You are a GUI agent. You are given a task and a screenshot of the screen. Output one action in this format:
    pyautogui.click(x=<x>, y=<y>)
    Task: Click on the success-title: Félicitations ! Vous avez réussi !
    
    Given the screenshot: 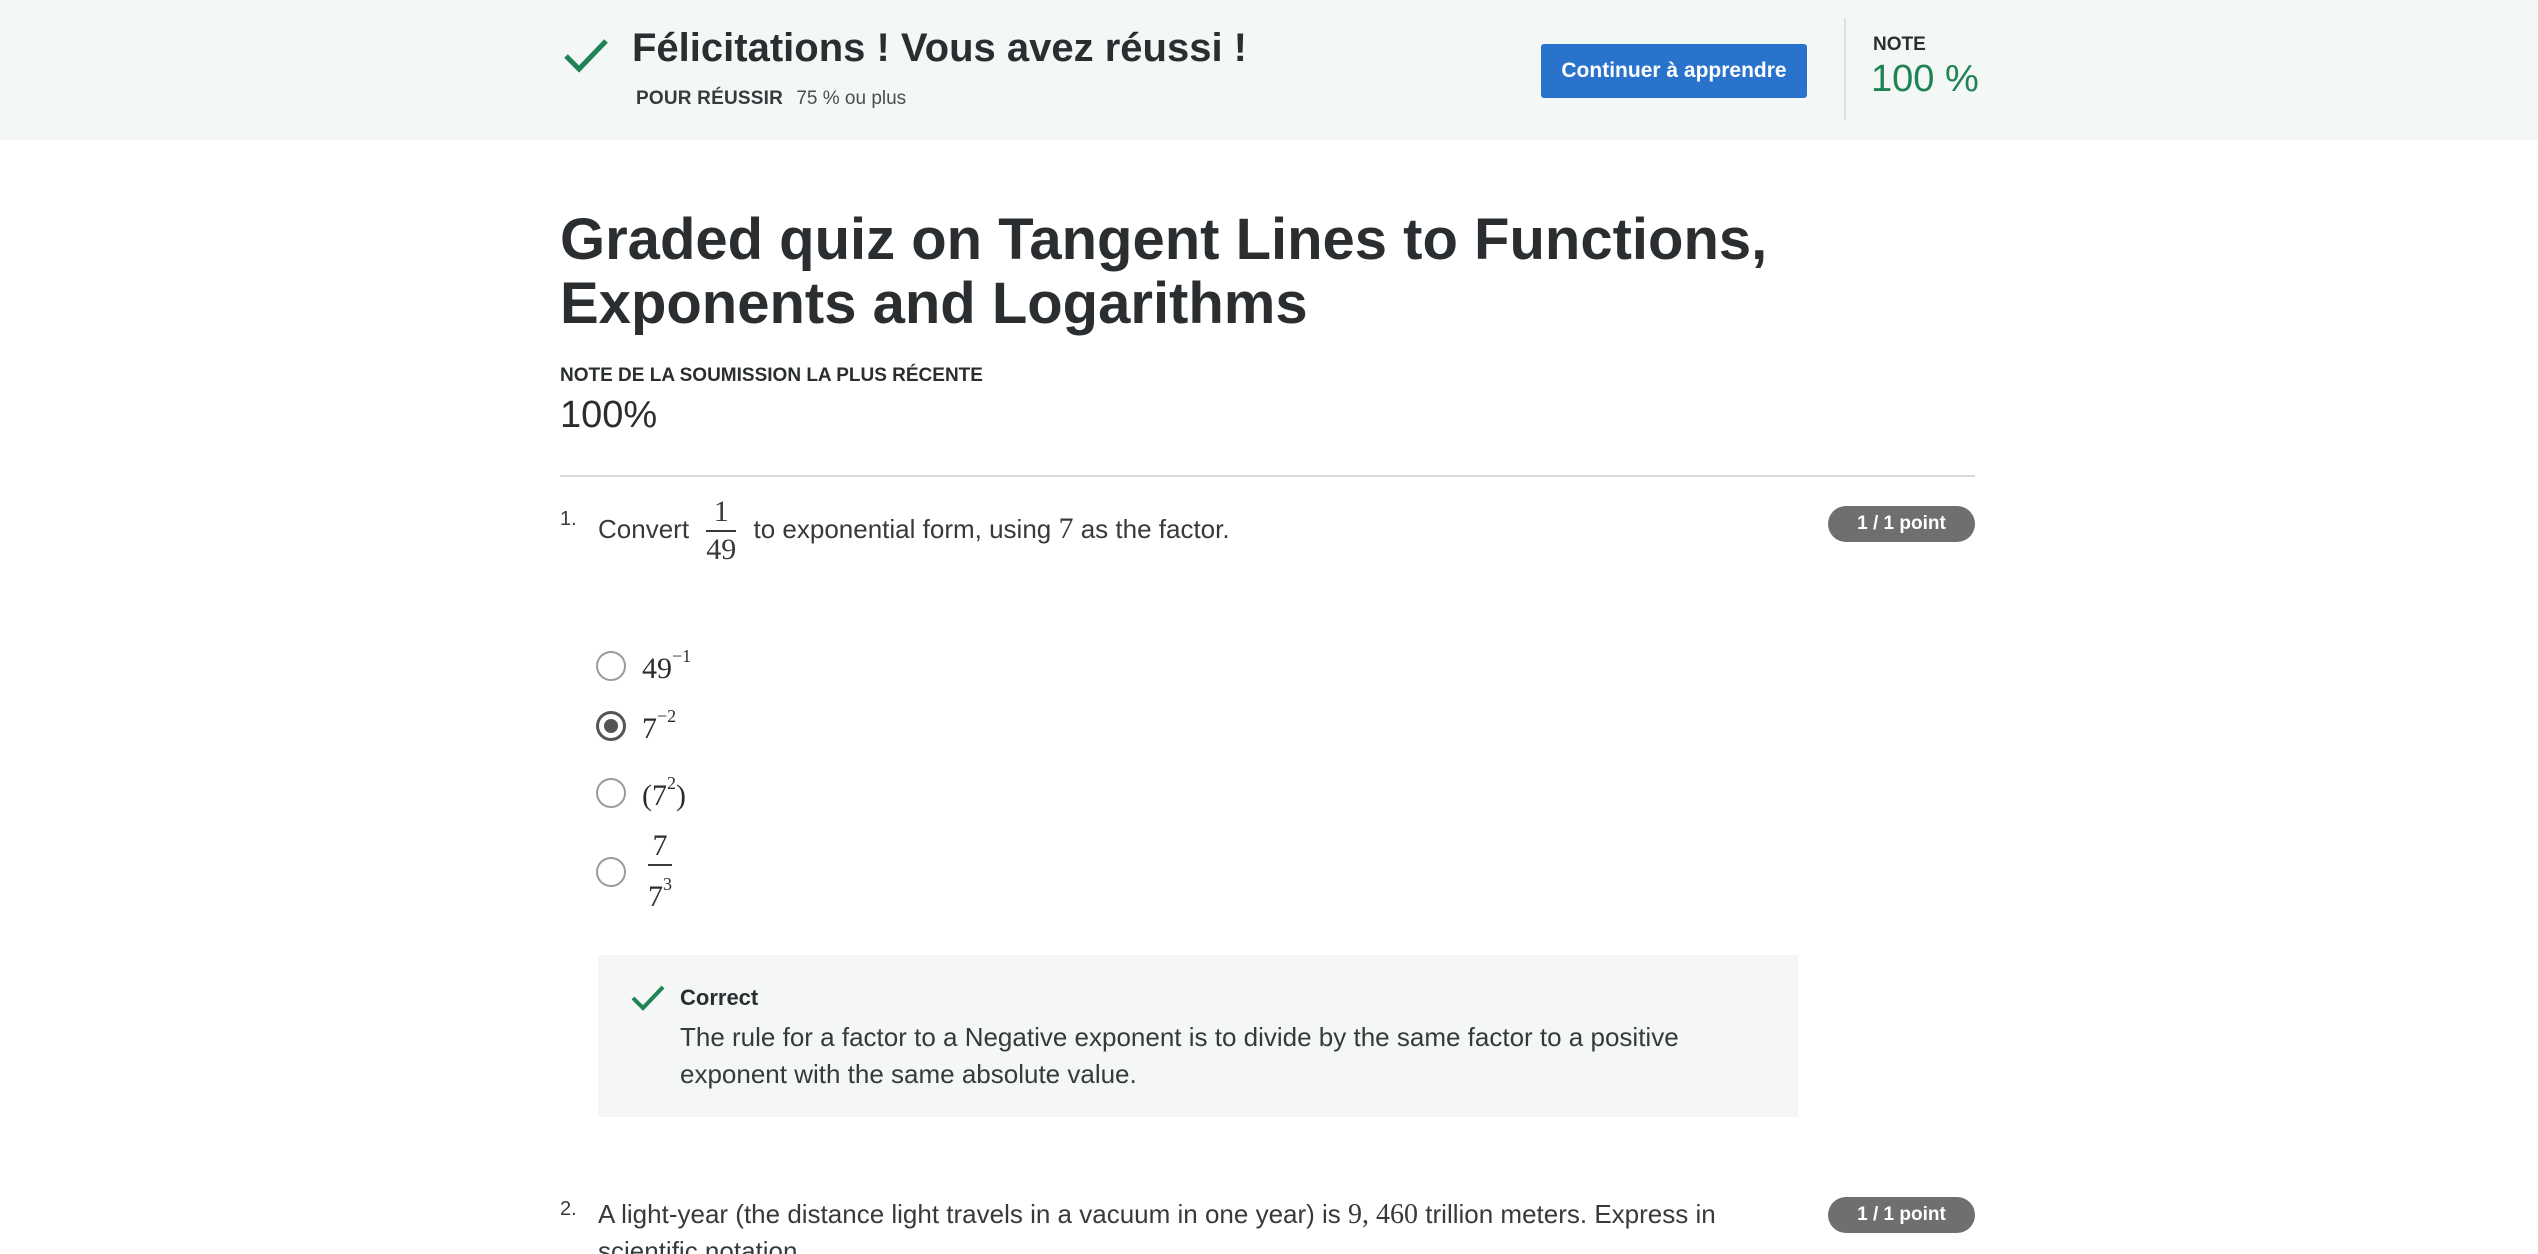 What is the action you would take?
    pyautogui.click(x=939, y=48)
    